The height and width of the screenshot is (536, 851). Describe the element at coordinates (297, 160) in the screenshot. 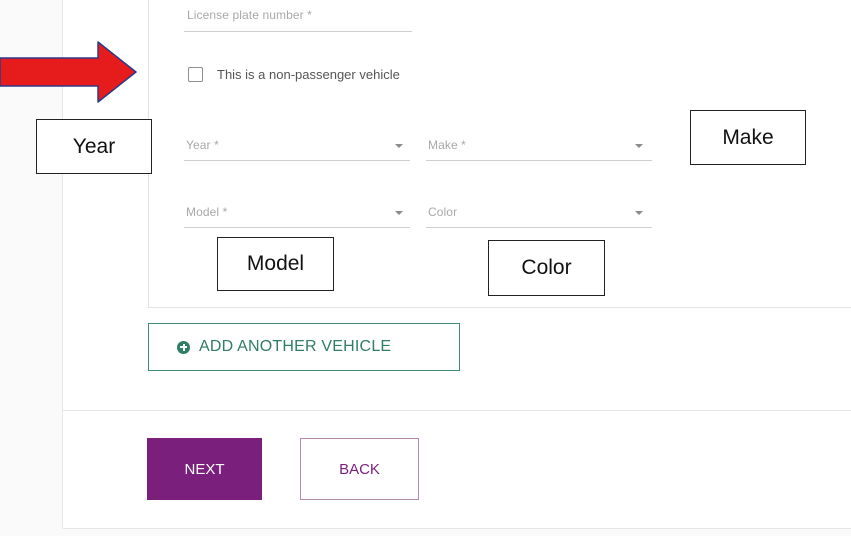

I see `year-underline` at that location.